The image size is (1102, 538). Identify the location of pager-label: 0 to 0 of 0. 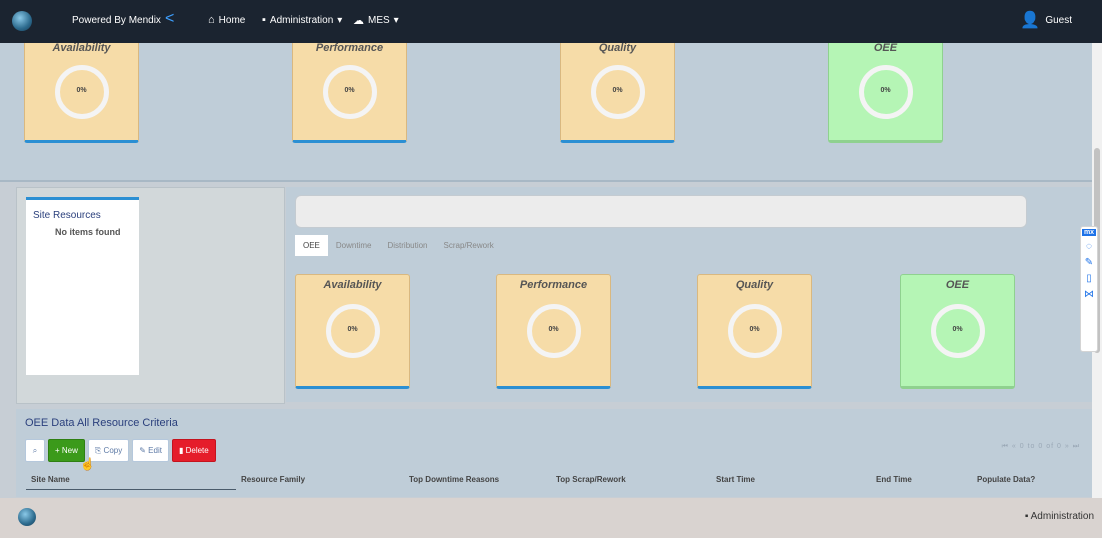
(1040, 446).